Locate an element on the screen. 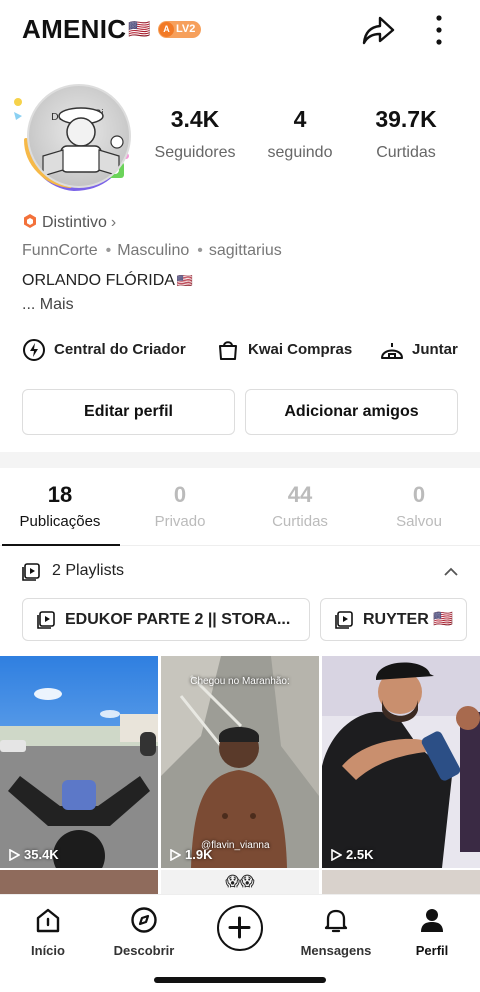 The height and width of the screenshot is (992, 480). man-thumbnail-image is located at coordinates (240, 762).